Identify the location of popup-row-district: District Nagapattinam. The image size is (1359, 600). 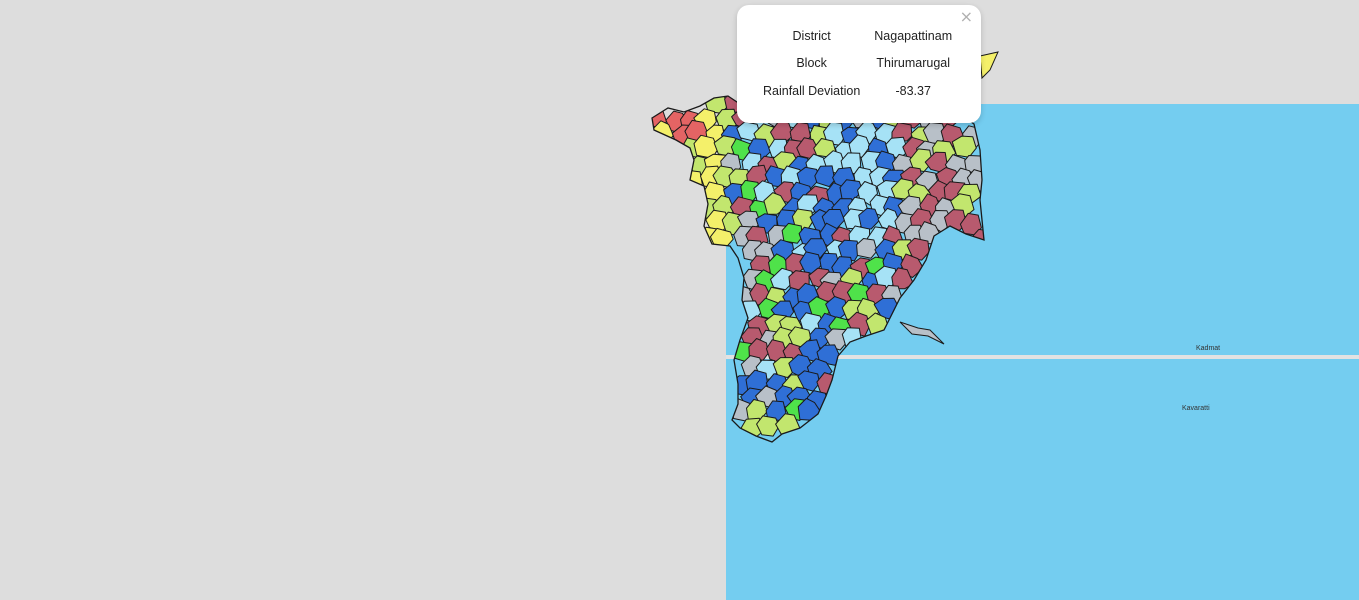
(857, 36).